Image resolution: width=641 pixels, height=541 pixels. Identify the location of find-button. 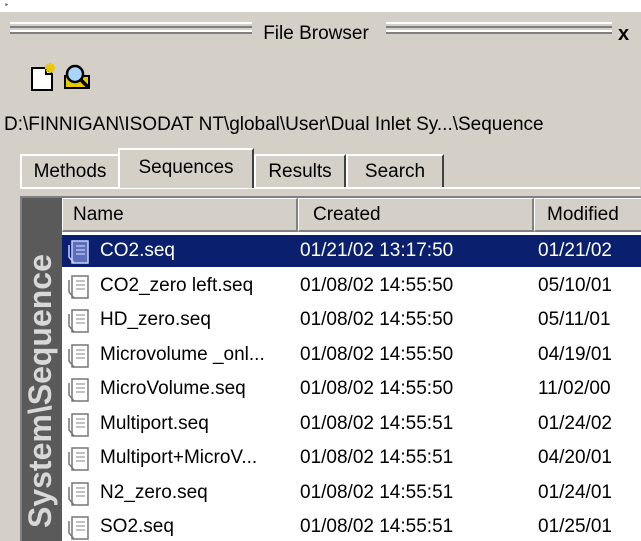
(77, 77).